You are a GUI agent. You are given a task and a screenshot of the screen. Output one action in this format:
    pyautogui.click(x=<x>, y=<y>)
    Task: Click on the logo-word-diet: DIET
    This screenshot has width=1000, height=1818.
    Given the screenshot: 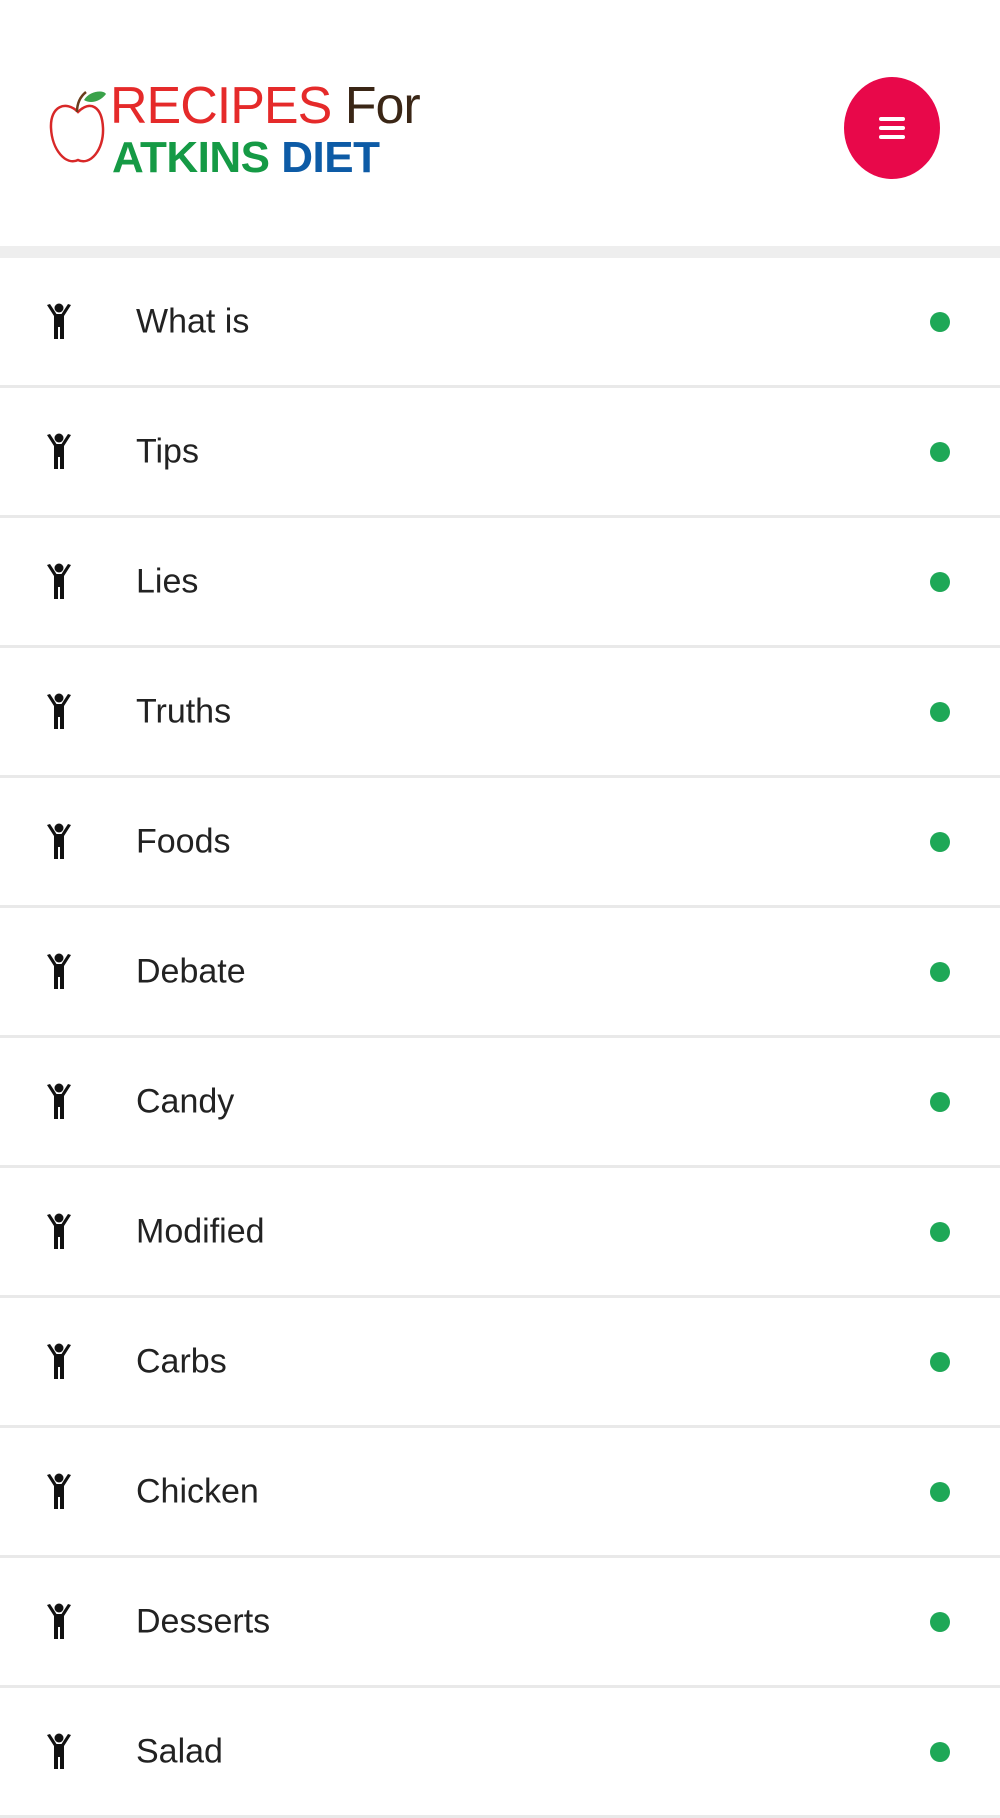 What is the action you would take?
    pyautogui.click(x=330, y=157)
    